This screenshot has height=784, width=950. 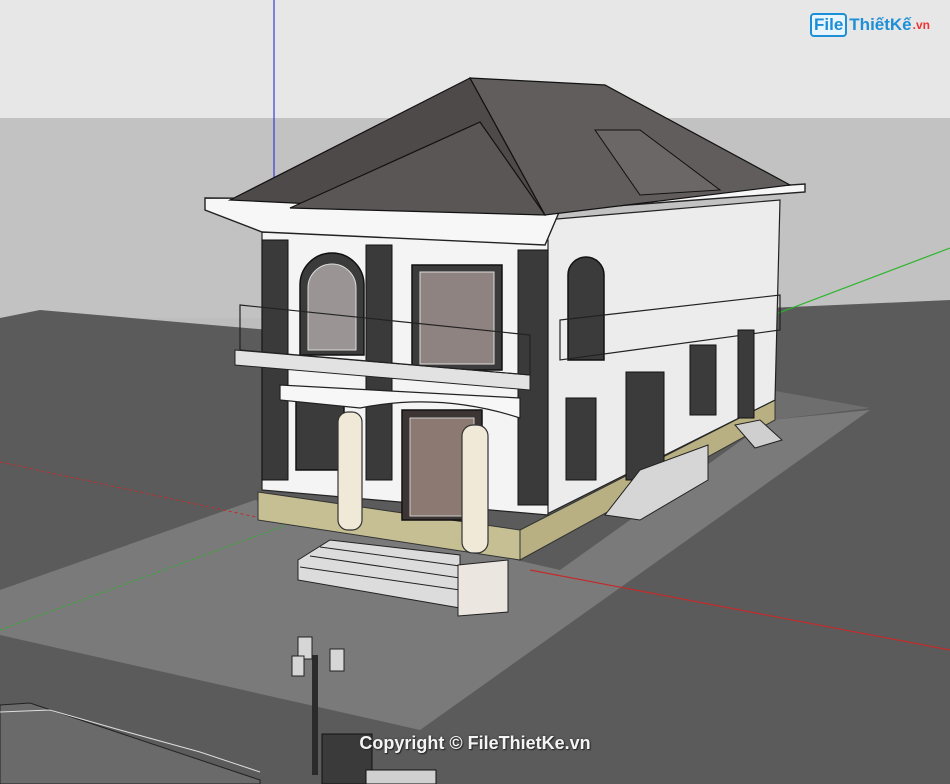 I want to click on arched-window-side, so click(x=586, y=308).